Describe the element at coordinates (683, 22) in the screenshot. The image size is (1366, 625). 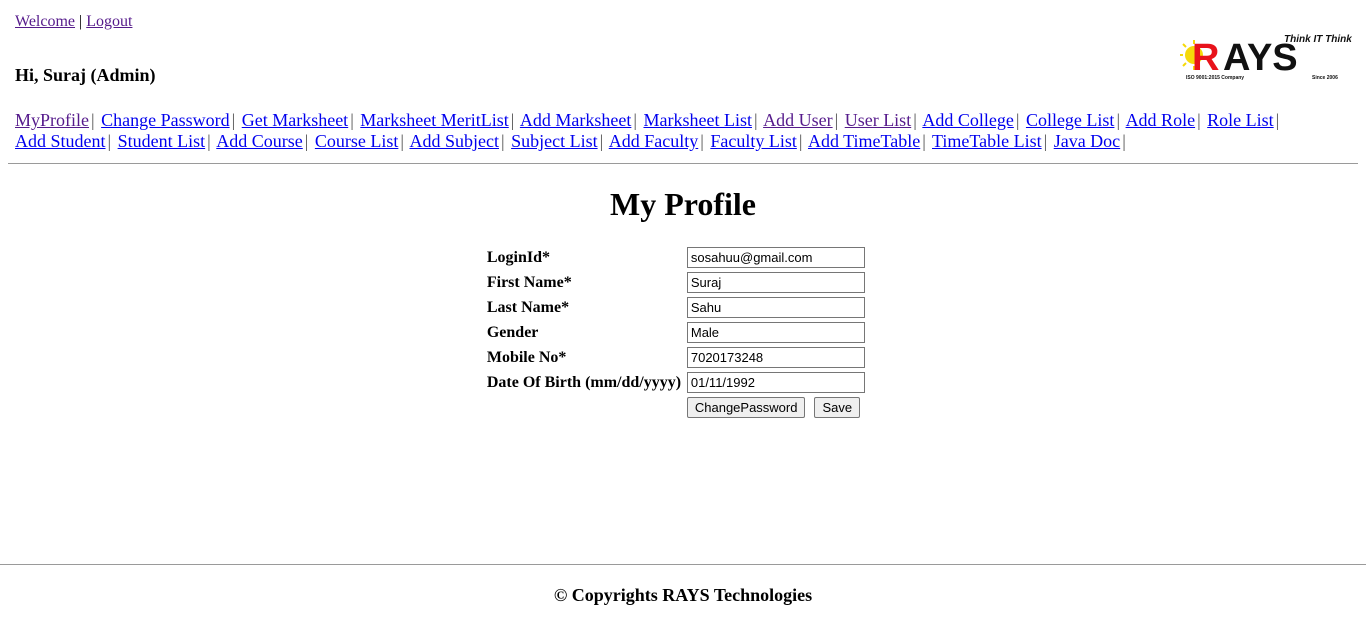
I see `top-links: Welcome | Logout` at that location.